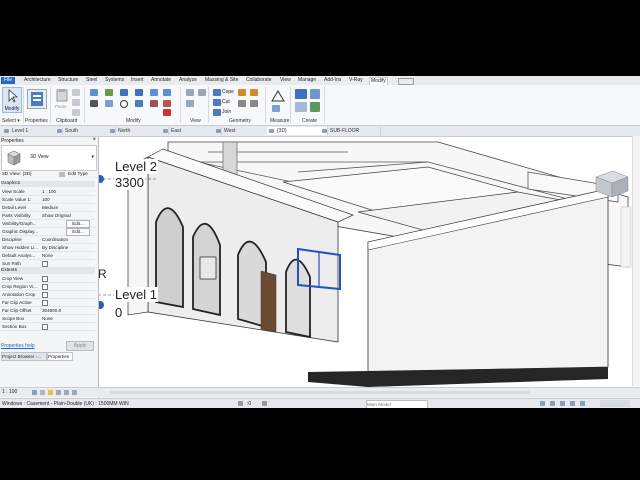 This screenshot has width=640, height=480. I want to click on extents-row: Crop View, so click(48, 279).